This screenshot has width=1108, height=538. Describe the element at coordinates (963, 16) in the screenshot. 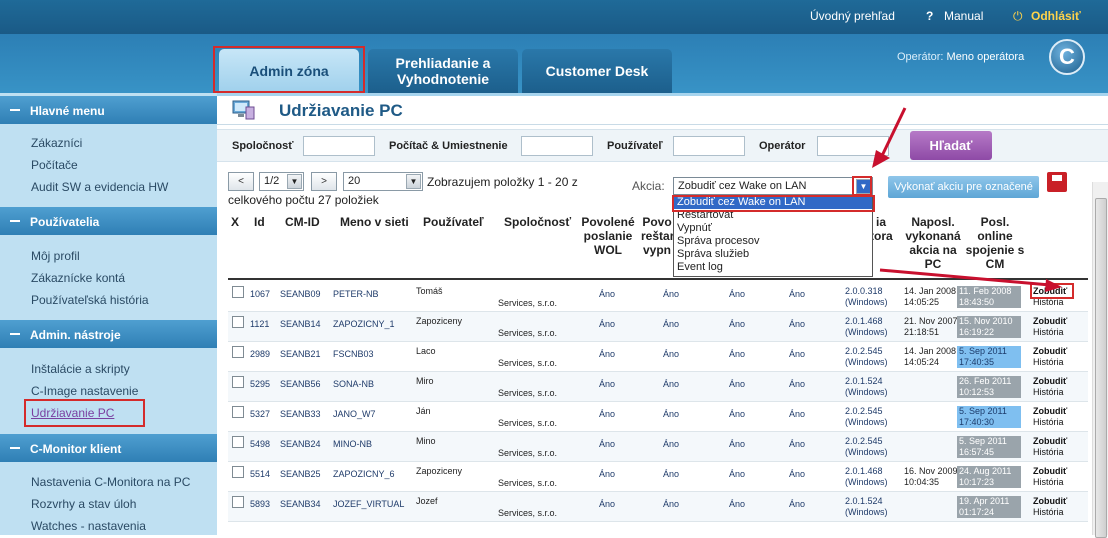

I see `manual-link: Manual` at that location.